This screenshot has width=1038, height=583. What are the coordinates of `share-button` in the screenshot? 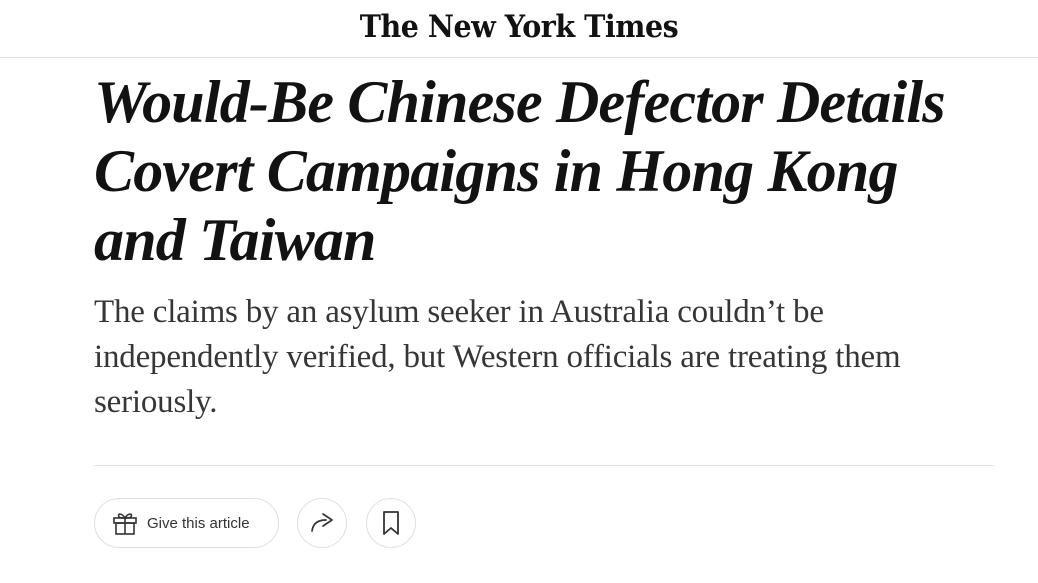 It's located at (322, 523).